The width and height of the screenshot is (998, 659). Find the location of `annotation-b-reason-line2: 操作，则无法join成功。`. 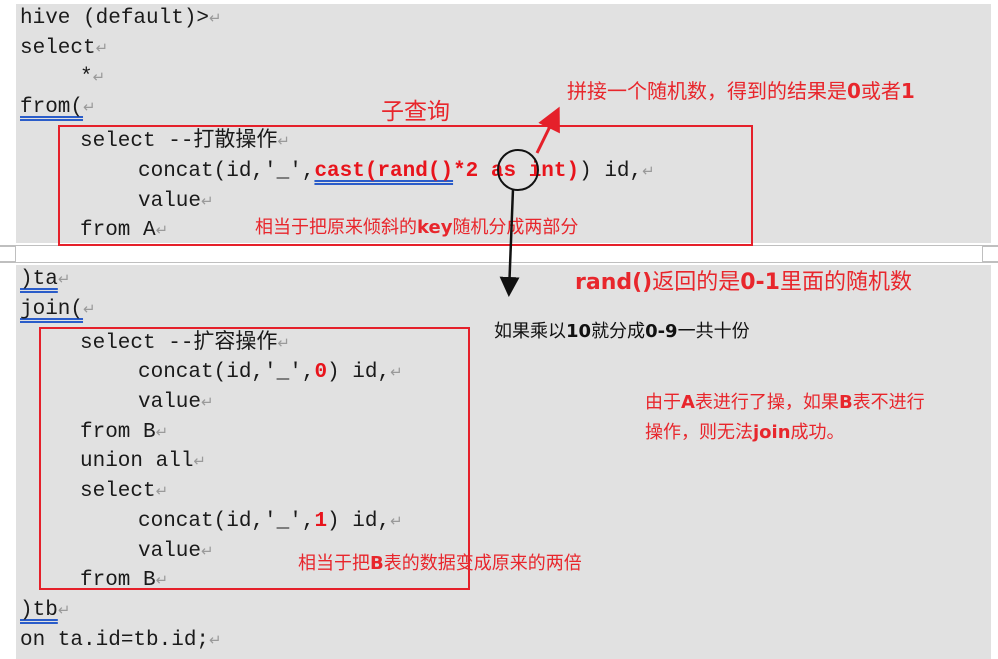

annotation-b-reason-line2: 操作，则无法join成功。 is located at coordinates (745, 432).